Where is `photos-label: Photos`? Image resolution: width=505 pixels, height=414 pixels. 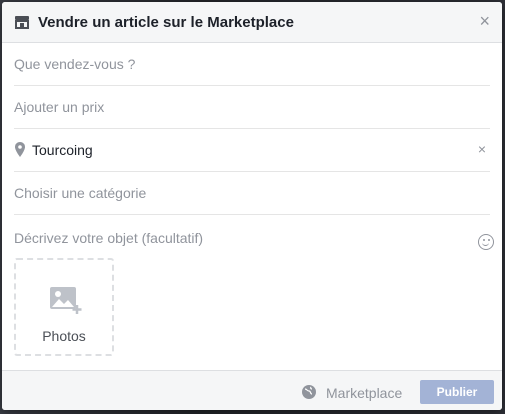 photos-label: Photos is located at coordinates (64, 336).